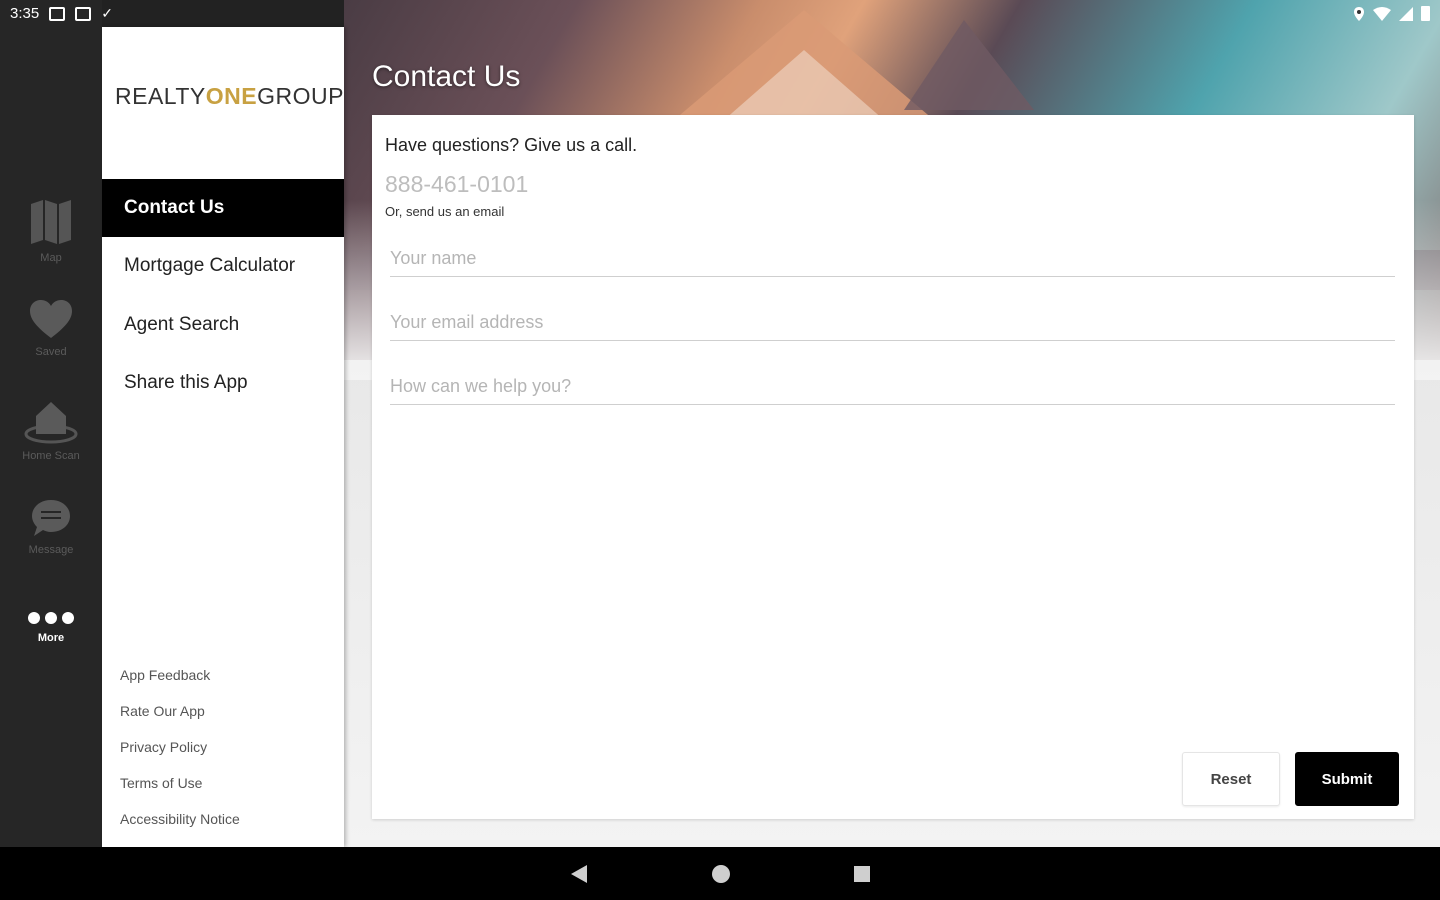 The image size is (1440, 900). Describe the element at coordinates (223, 266) in the screenshot. I see `menu-item-mortgage-calculator: Mortgage Calculator` at that location.